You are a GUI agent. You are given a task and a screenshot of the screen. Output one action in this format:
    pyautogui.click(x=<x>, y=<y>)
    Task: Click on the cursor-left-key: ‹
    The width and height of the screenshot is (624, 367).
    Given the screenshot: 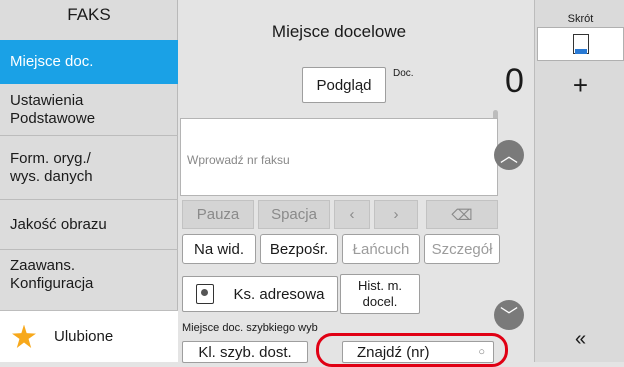 What is the action you would take?
    pyautogui.click(x=352, y=214)
    